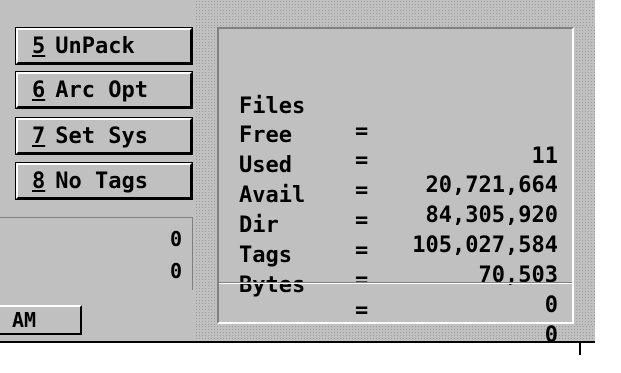  What do you see at coordinates (398, 148) in the screenshot?
I see `info-row-free: Free = 20,721,664` at bounding box center [398, 148].